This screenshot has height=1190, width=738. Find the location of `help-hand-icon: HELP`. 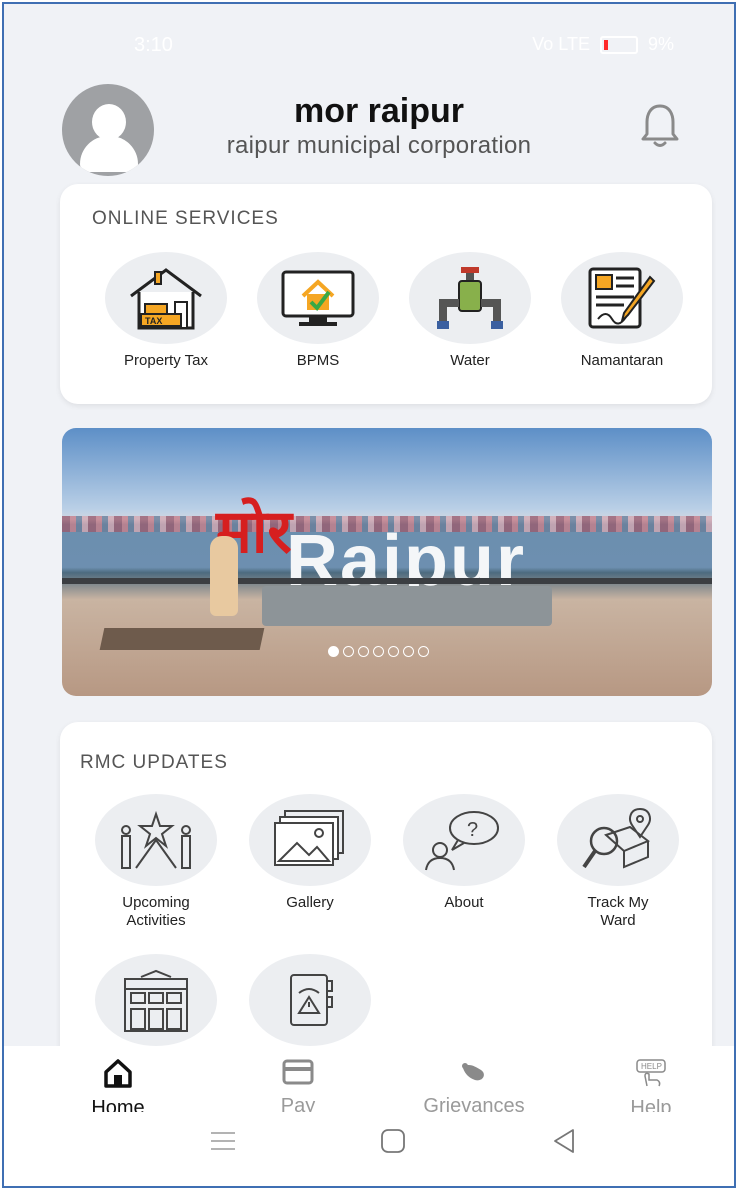

help-hand-icon: HELP is located at coordinates (651, 1073).